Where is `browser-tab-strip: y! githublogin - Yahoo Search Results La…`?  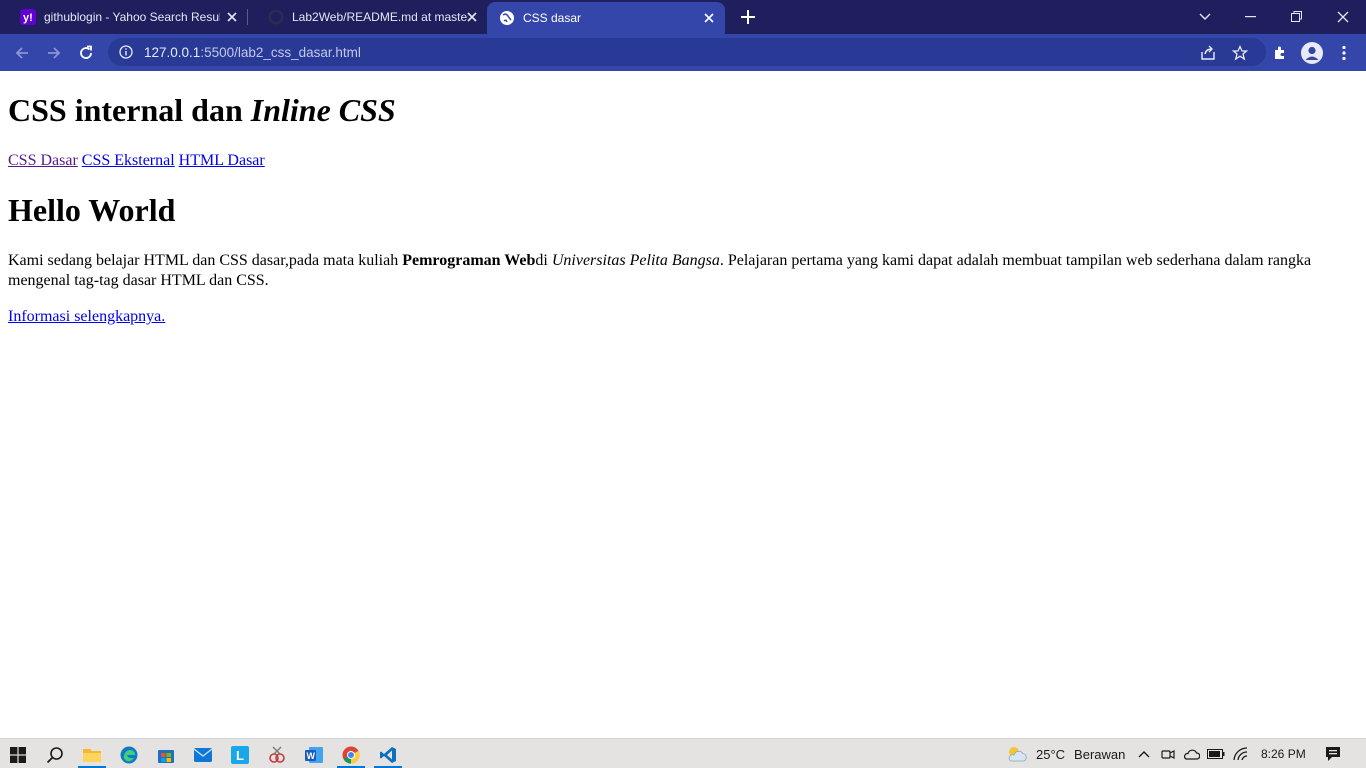
browser-tab-strip: y! githublogin - Yahoo Search Results La… is located at coordinates (683, 17).